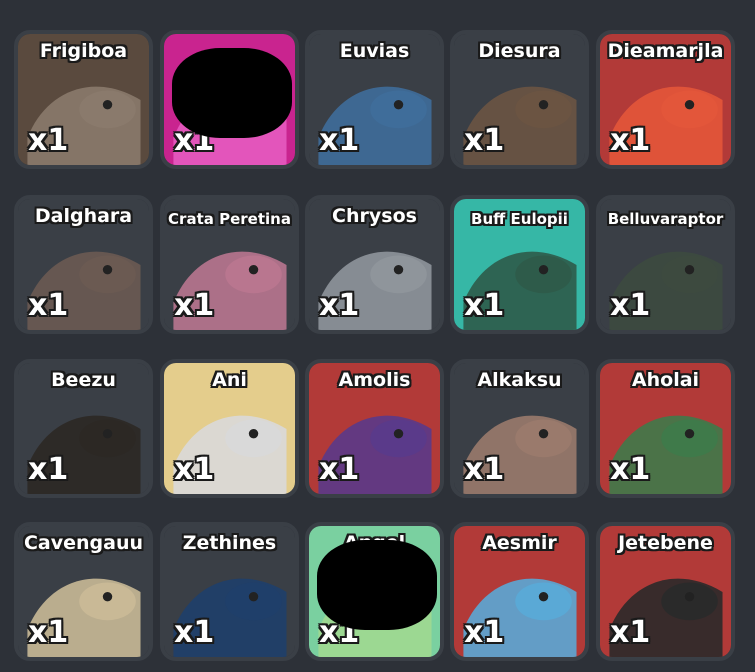 This screenshot has width=755, height=672. Describe the element at coordinates (374, 216) in the screenshot. I see `creature-name: Chrysos` at that location.